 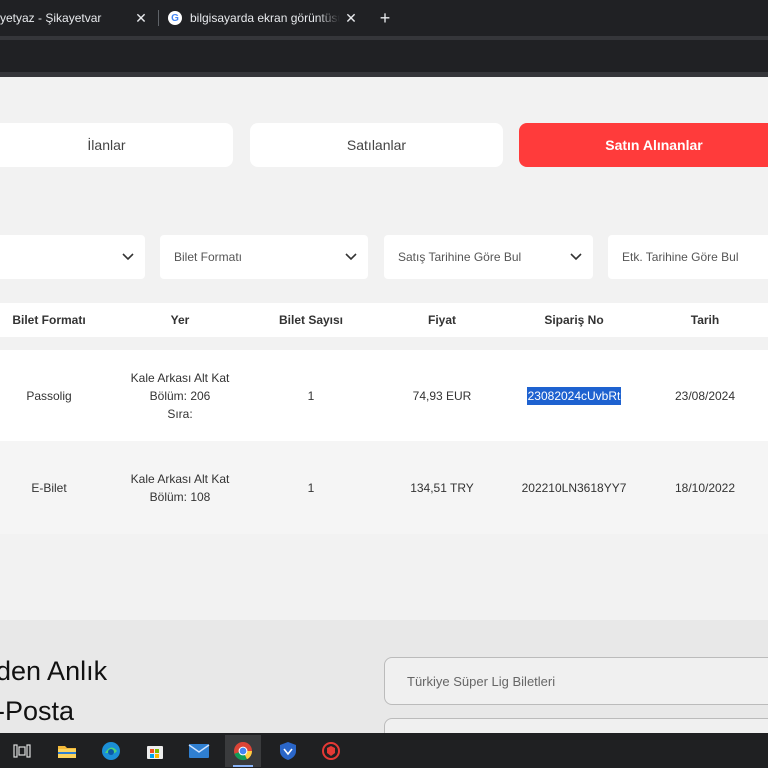 I want to click on browser-tab-title: yetyaz - Şikayetvar, so click(x=51, y=18).